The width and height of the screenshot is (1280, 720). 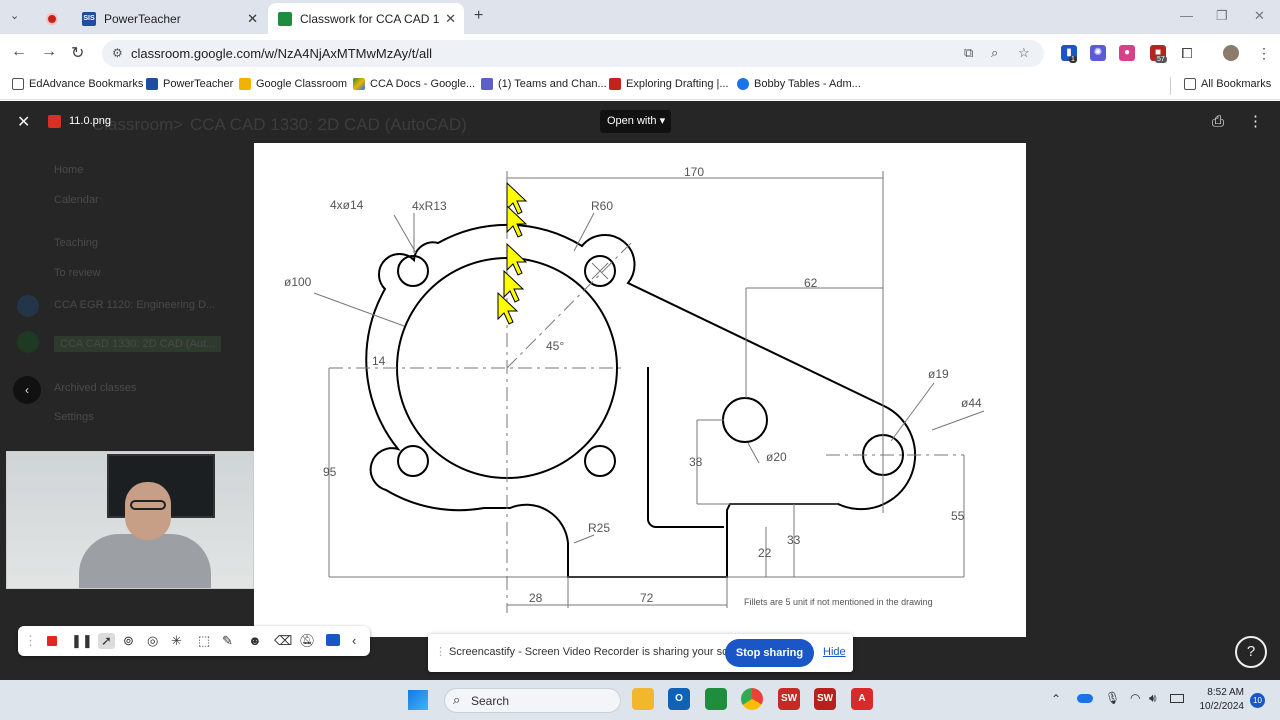 What do you see at coordinates (90, 121) in the screenshot?
I see `file-name: 11.0.png` at bounding box center [90, 121].